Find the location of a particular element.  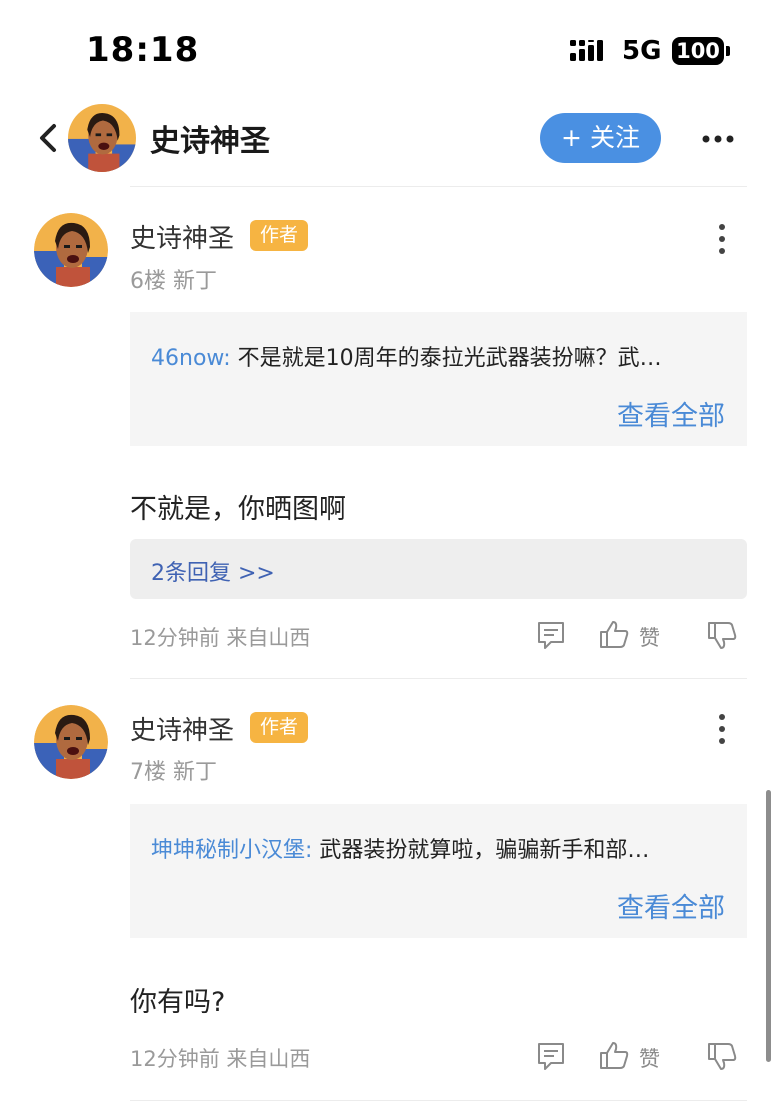

quote-username: 坤坤秘制小汉堡: is located at coordinates (231, 850).